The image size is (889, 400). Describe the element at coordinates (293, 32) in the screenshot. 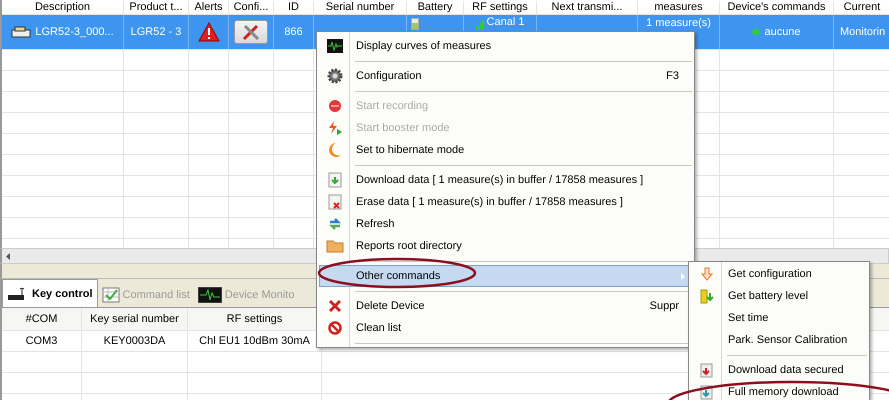

I see `table-cell: 866` at that location.